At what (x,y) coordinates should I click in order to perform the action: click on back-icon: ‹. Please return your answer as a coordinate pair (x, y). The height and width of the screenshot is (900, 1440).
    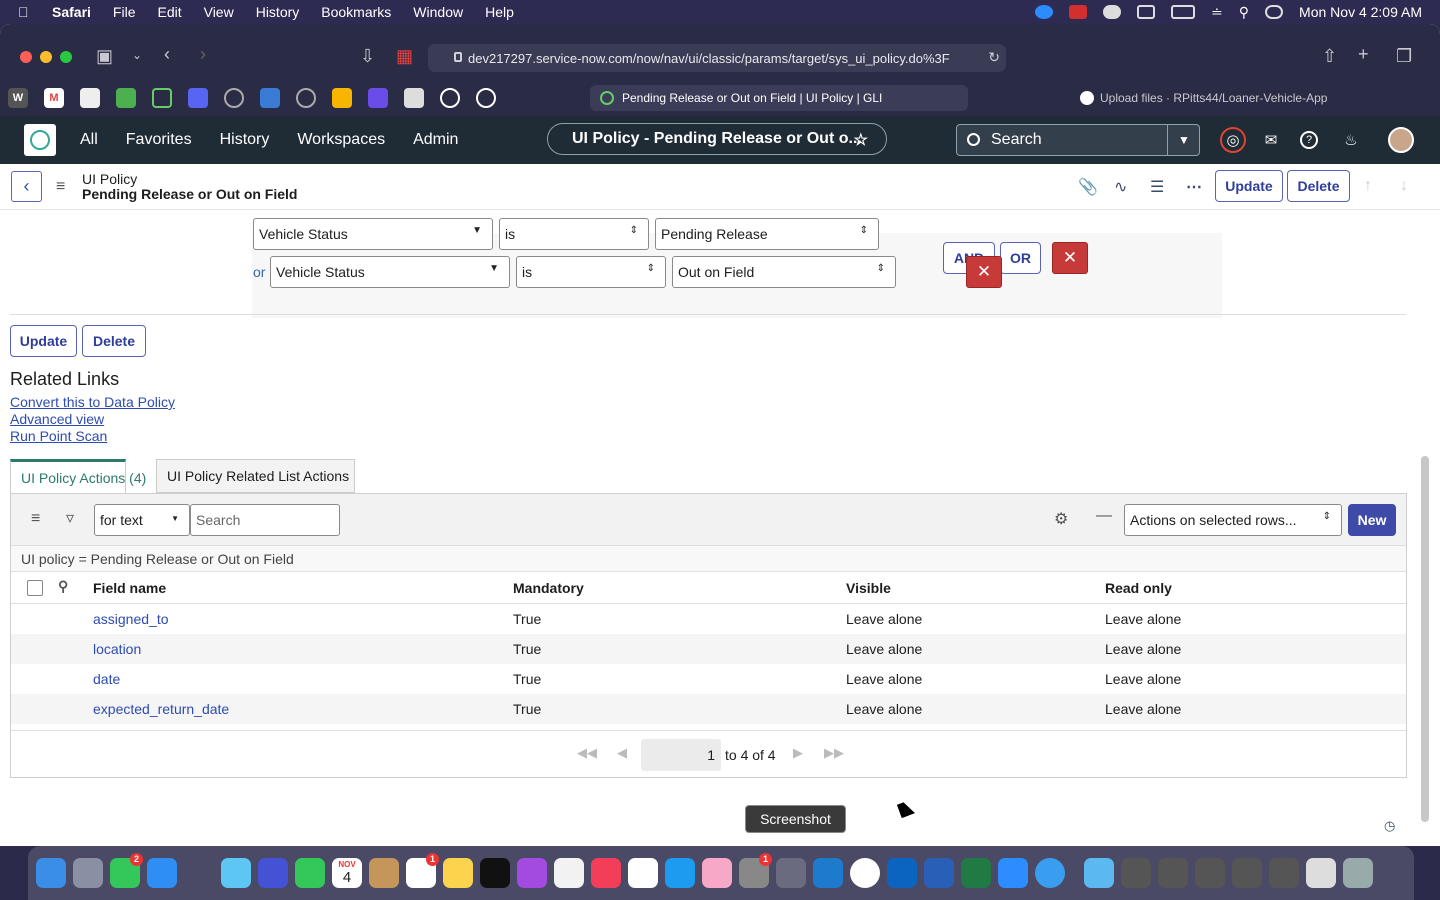
    Looking at the image, I should click on (167, 54).